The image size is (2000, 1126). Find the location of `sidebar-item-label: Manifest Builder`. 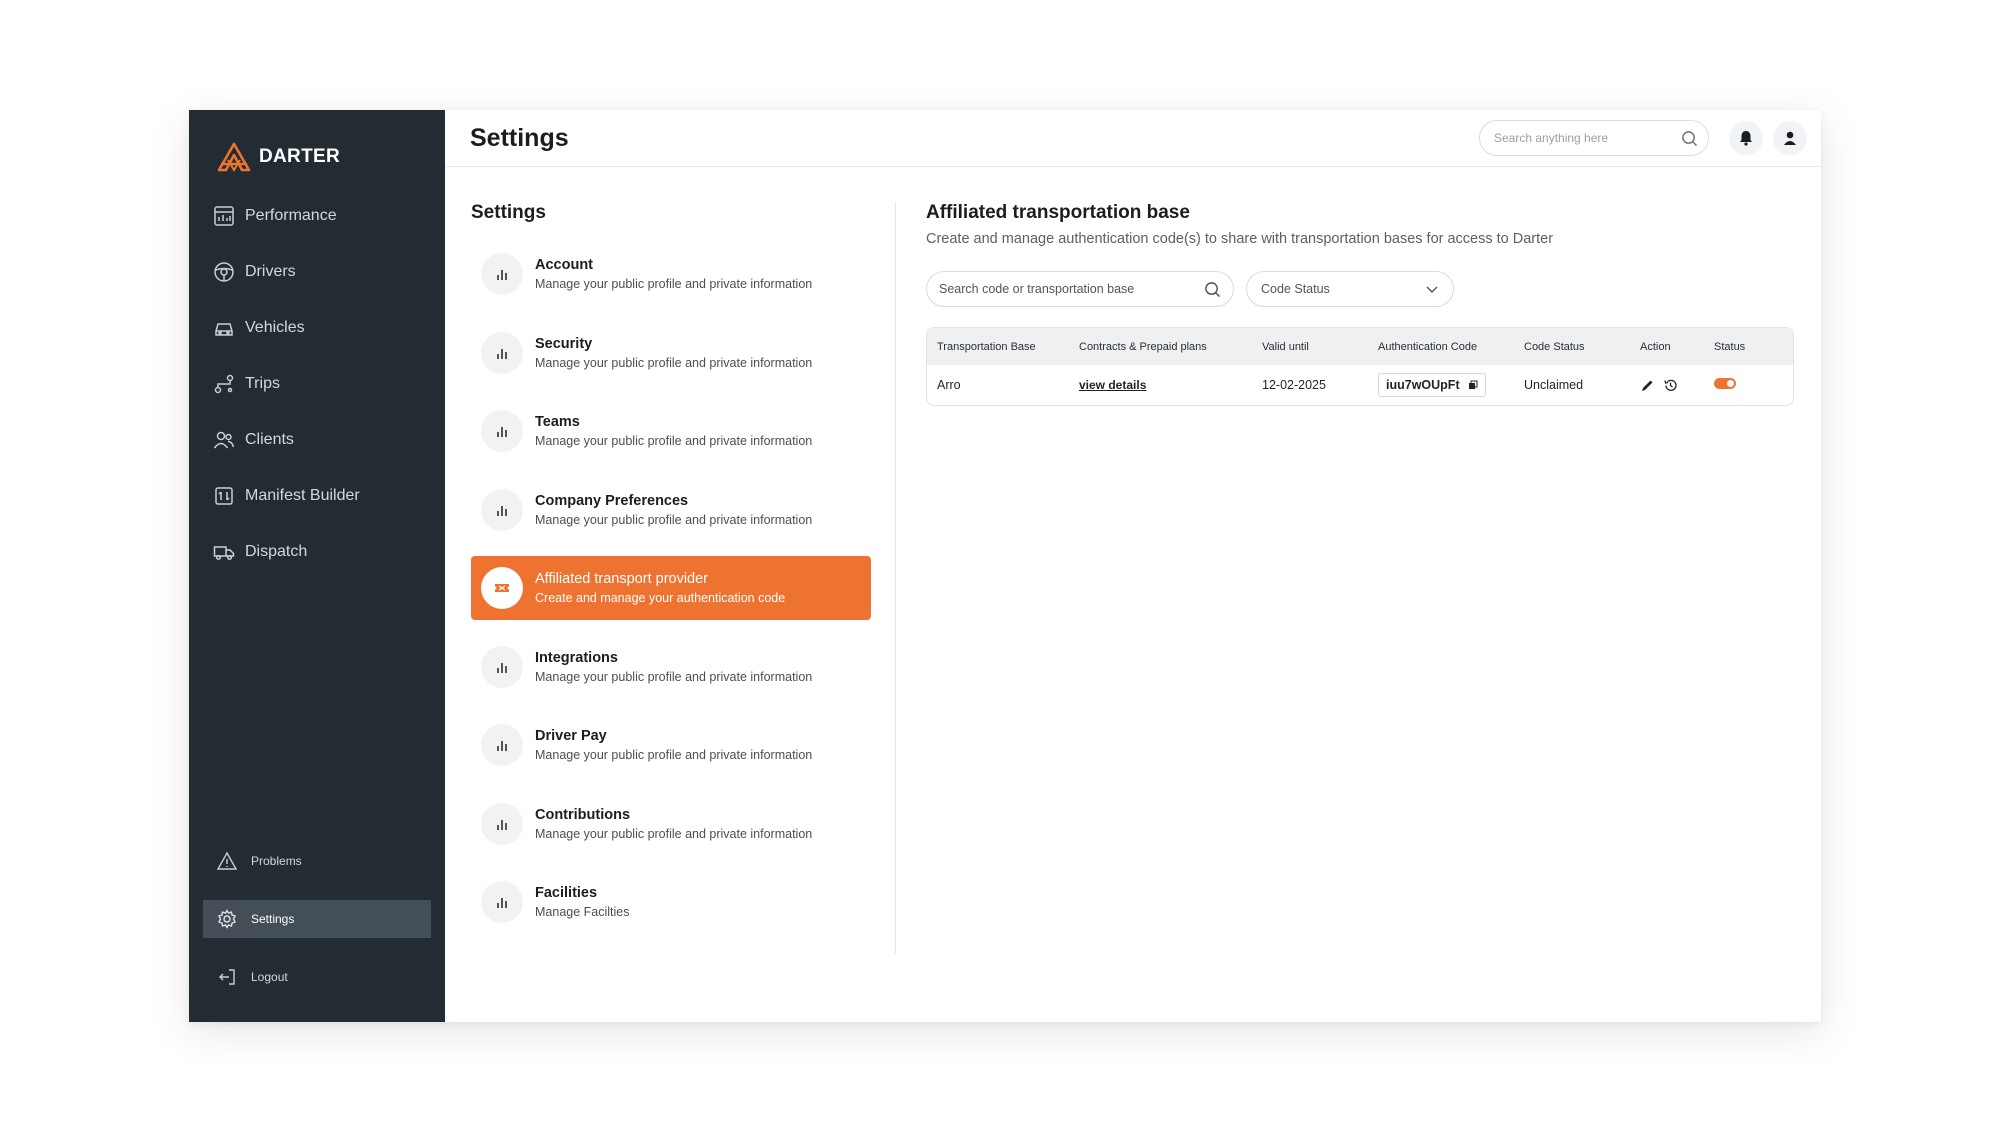

sidebar-item-label: Manifest Builder is located at coordinates (302, 495).